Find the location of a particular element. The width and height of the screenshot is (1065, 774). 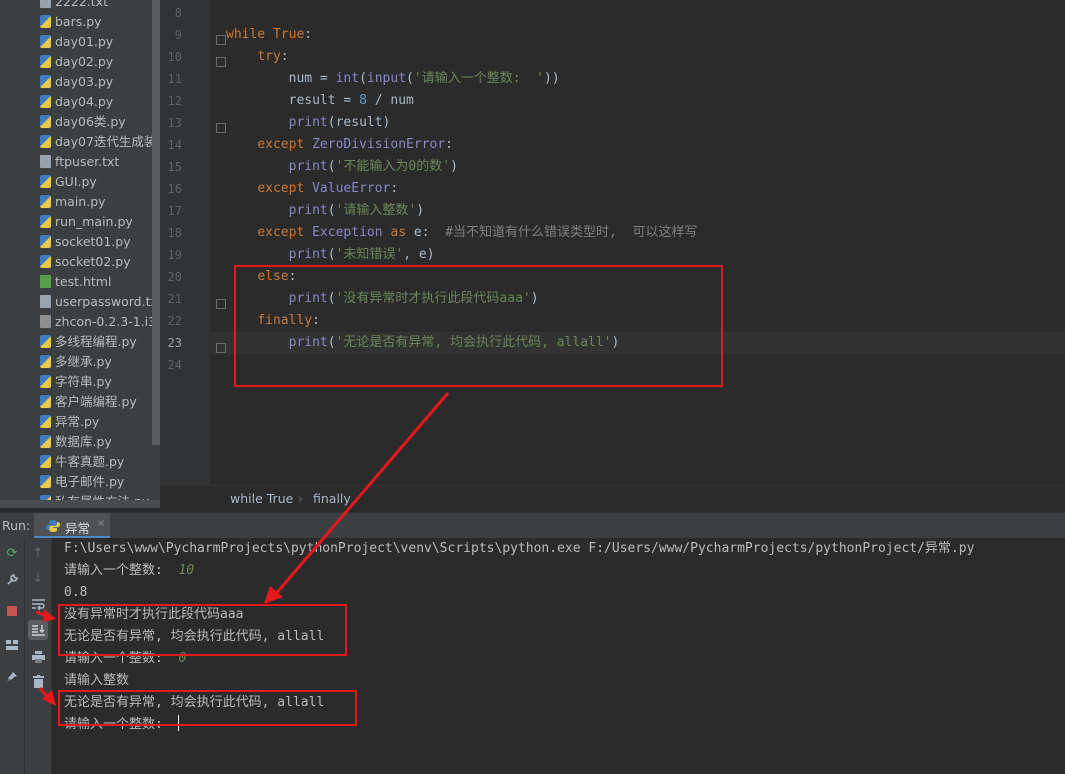

line-number: 11 is located at coordinates (174, 79).